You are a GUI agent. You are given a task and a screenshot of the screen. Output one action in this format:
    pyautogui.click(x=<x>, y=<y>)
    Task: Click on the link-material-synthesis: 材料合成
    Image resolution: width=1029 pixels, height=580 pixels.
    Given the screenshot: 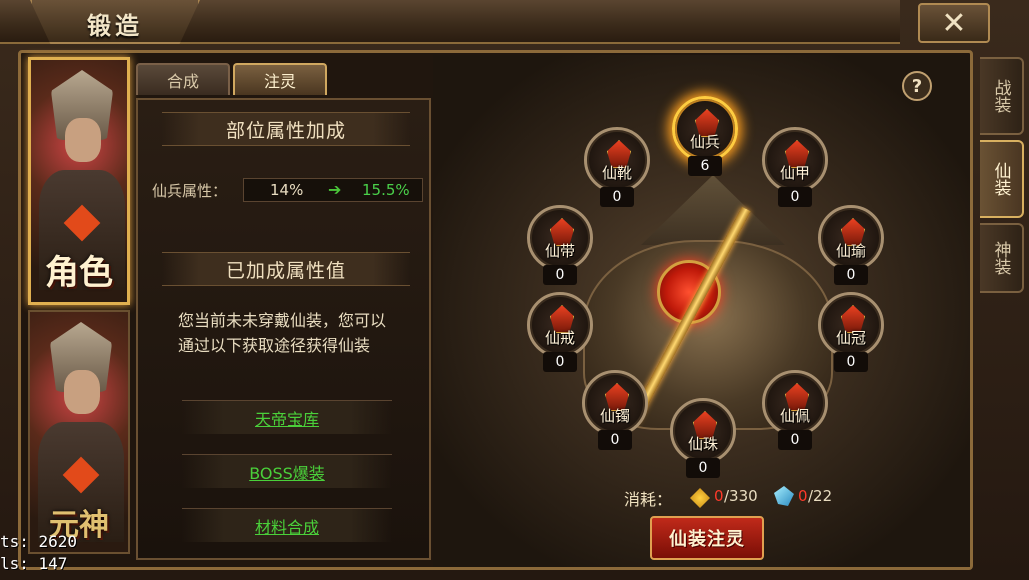 What is the action you would take?
    pyautogui.click(x=287, y=526)
    